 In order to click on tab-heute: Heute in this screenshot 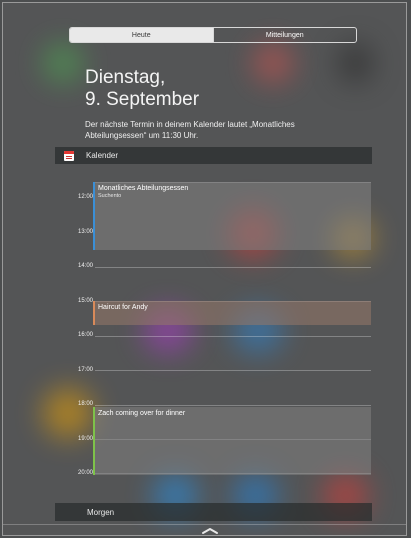, I will do `click(141, 35)`.